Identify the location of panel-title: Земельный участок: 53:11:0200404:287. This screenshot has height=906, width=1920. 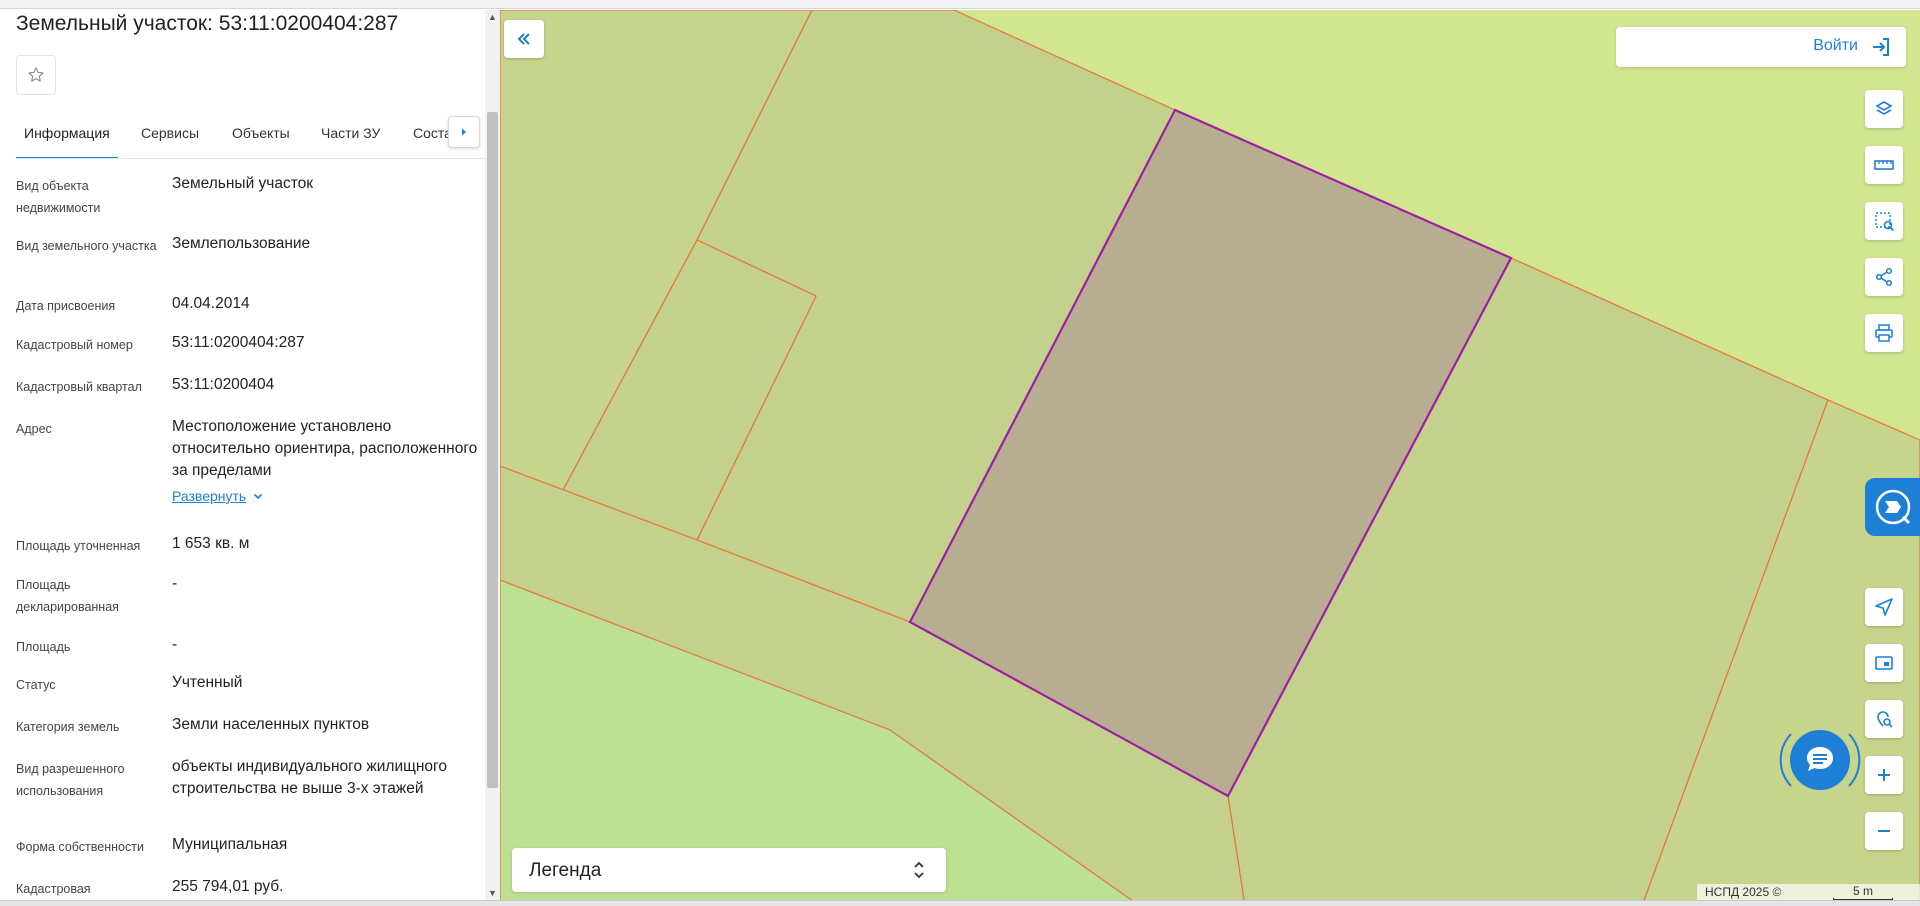
(207, 23).